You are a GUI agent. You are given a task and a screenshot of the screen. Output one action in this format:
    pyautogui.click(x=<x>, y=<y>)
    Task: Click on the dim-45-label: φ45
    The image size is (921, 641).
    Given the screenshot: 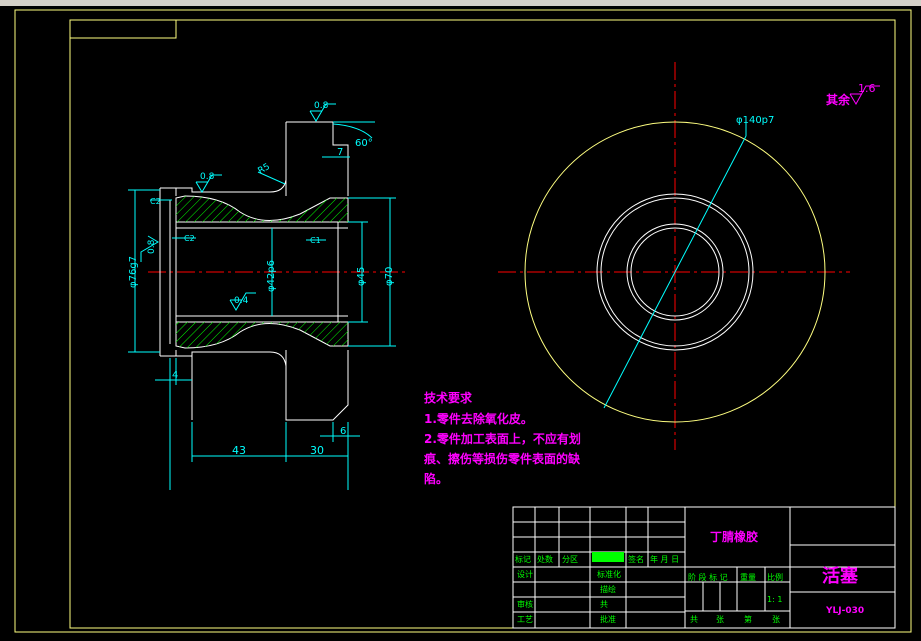 What is the action you would take?
    pyautogui.click(x=361, y=276)
    